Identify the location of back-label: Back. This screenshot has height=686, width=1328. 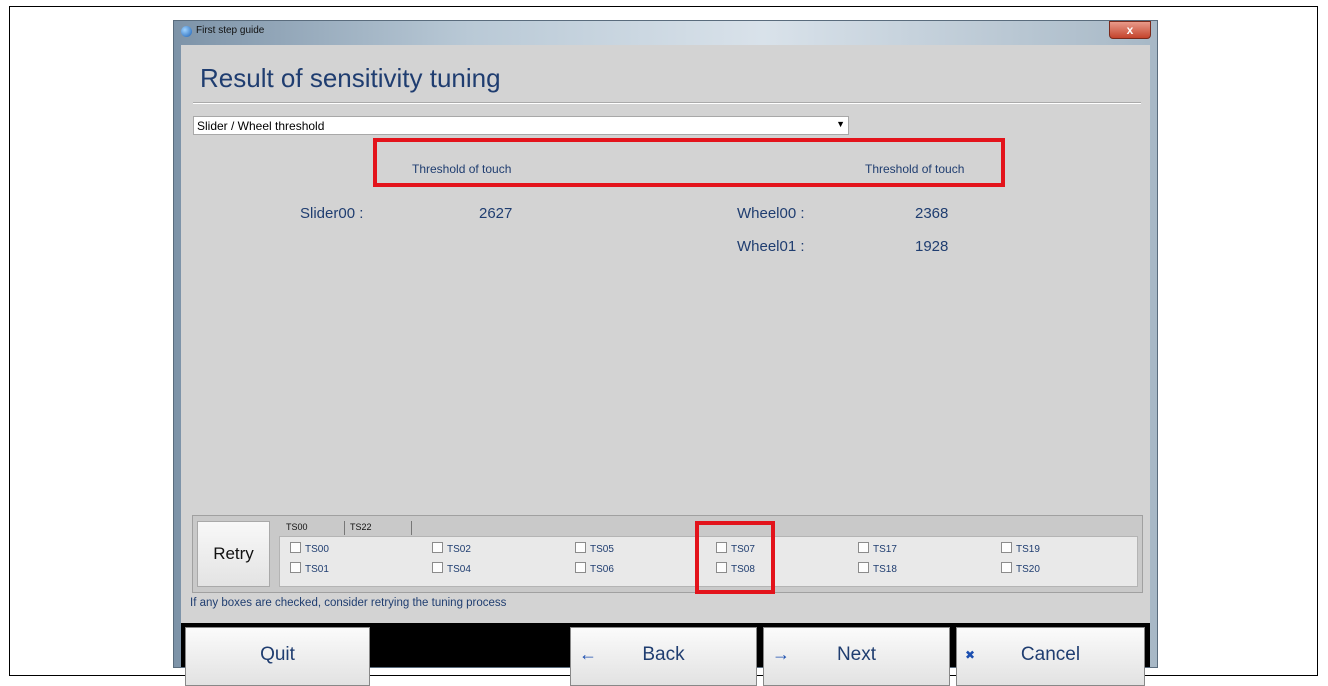
(663, 654).